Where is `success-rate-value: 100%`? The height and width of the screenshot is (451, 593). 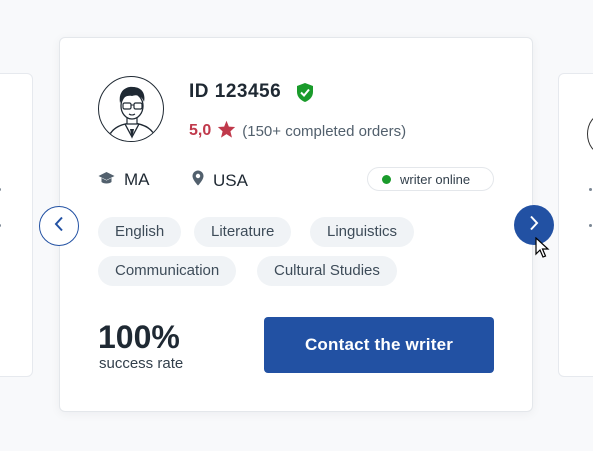
success-rate-value: 100% is located at coordinates (139, 337).